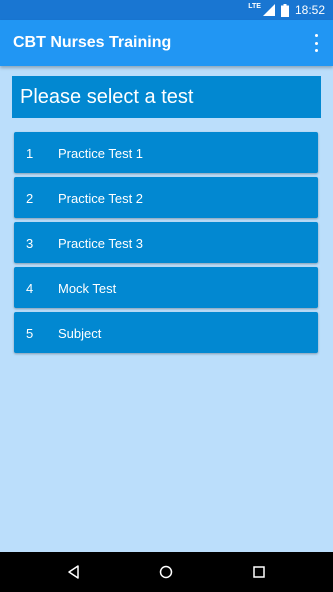 The image size is (333, 592). I want to click on status-icons: LTE 18:52, so click(286, 10).